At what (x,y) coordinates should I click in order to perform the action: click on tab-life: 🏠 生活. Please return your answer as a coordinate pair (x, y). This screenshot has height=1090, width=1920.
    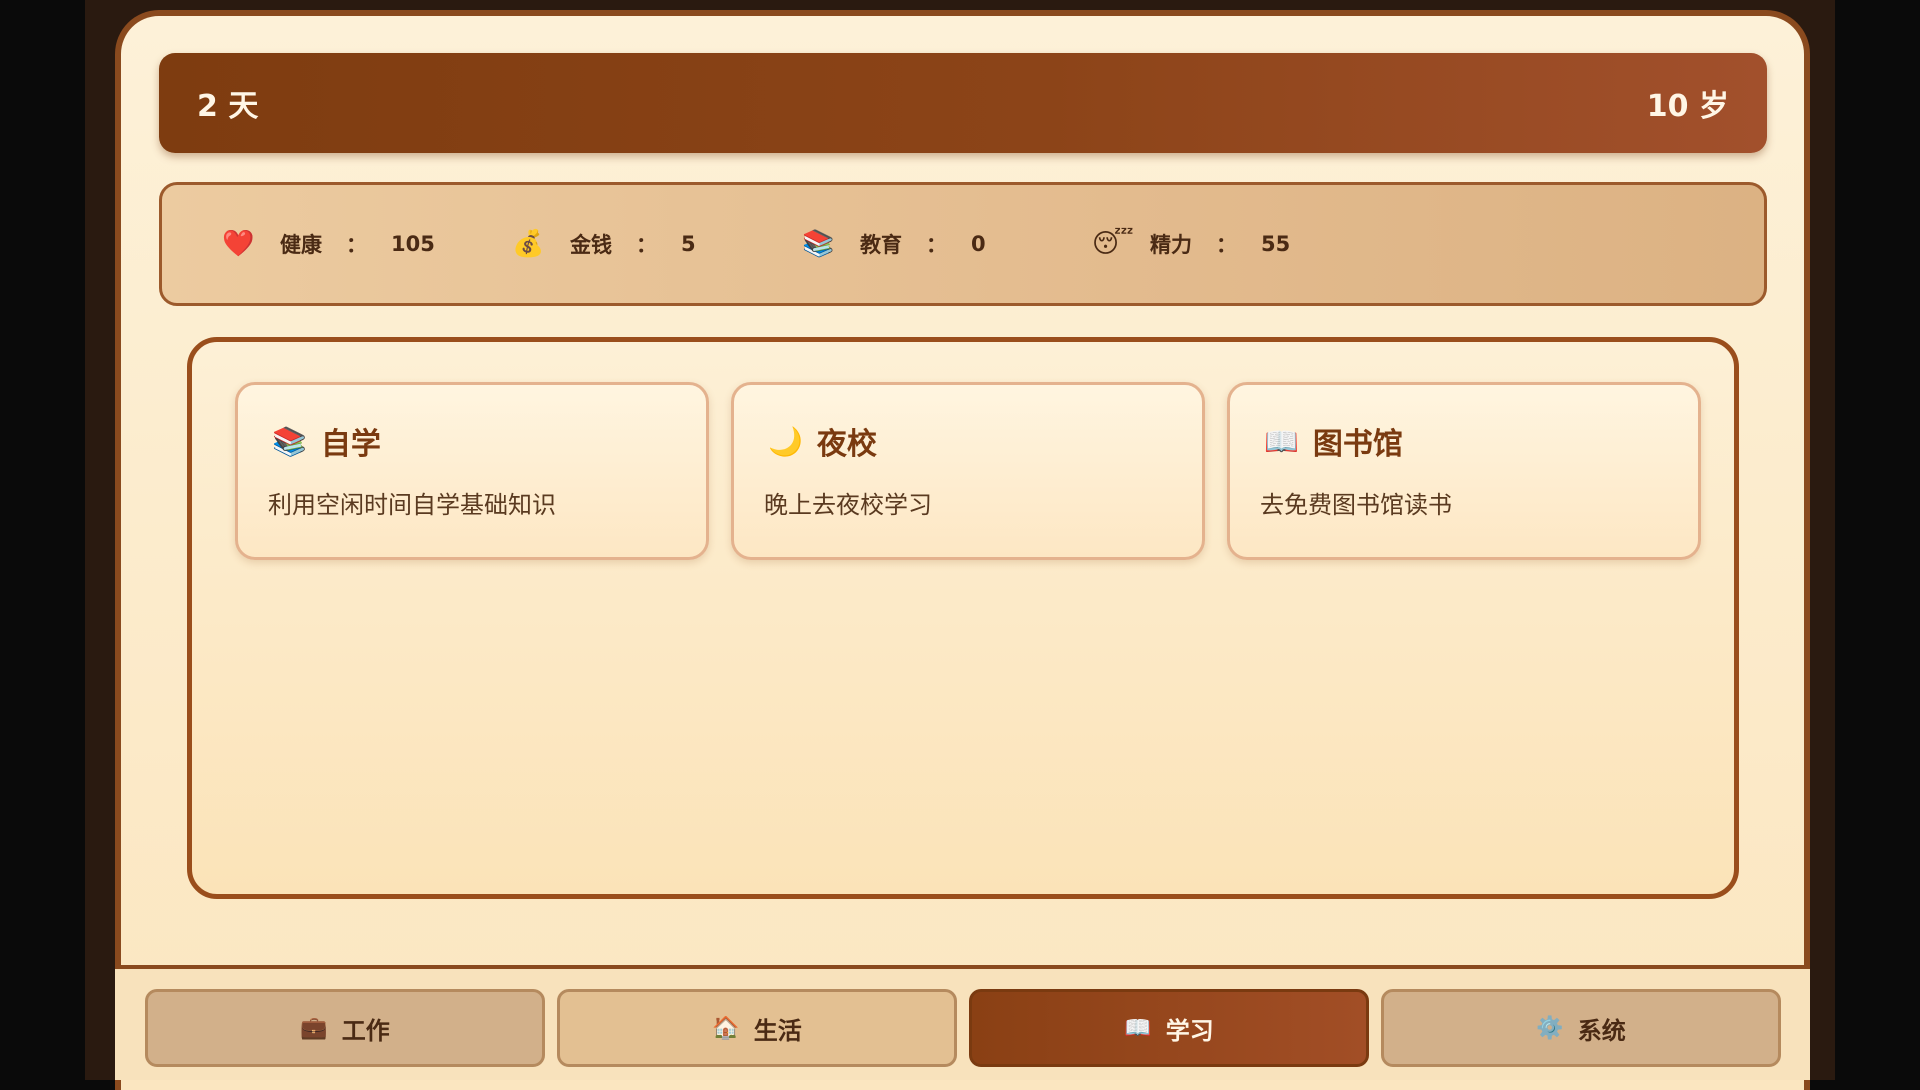
    Looking at the image, I should click on (757, 1028).